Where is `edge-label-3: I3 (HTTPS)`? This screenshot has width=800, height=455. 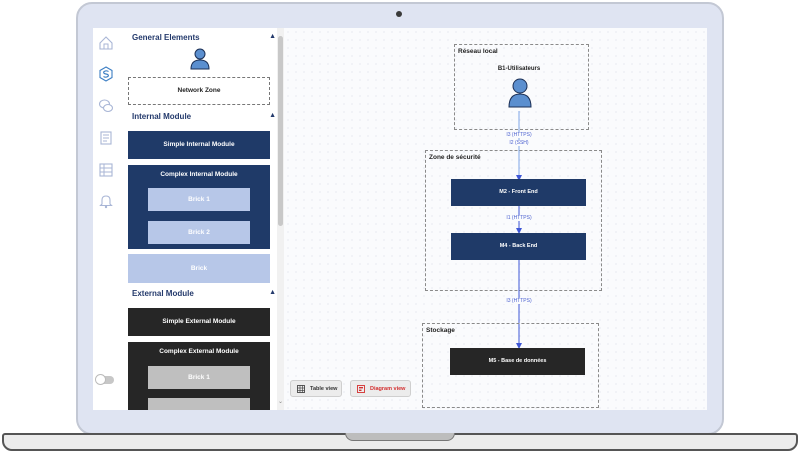 edge-label-3: I3 (HTTPS) is located at coordinates (519, 301).